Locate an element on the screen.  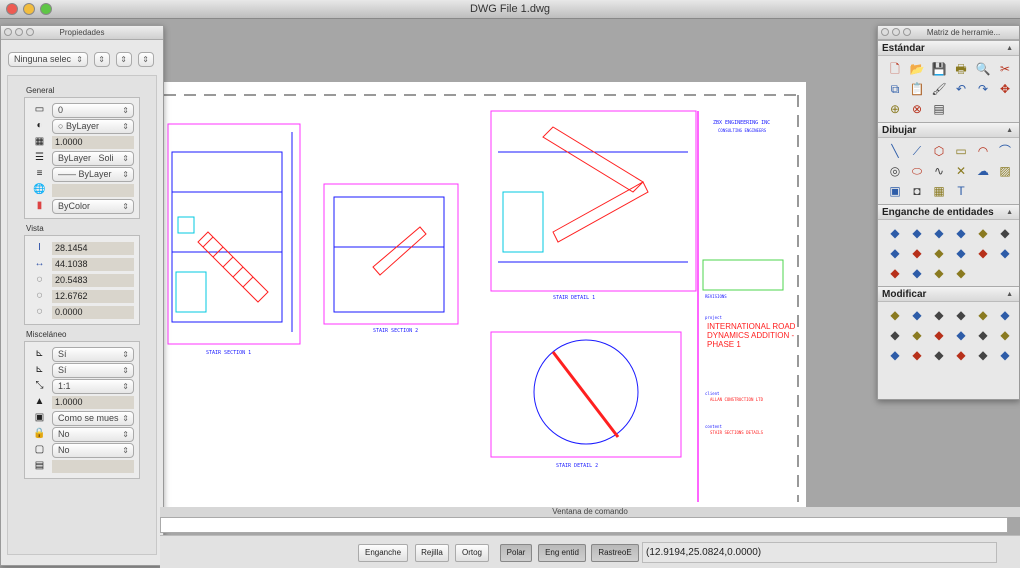
rectangle-icon: ▭ is located at coordinates (961, 151).